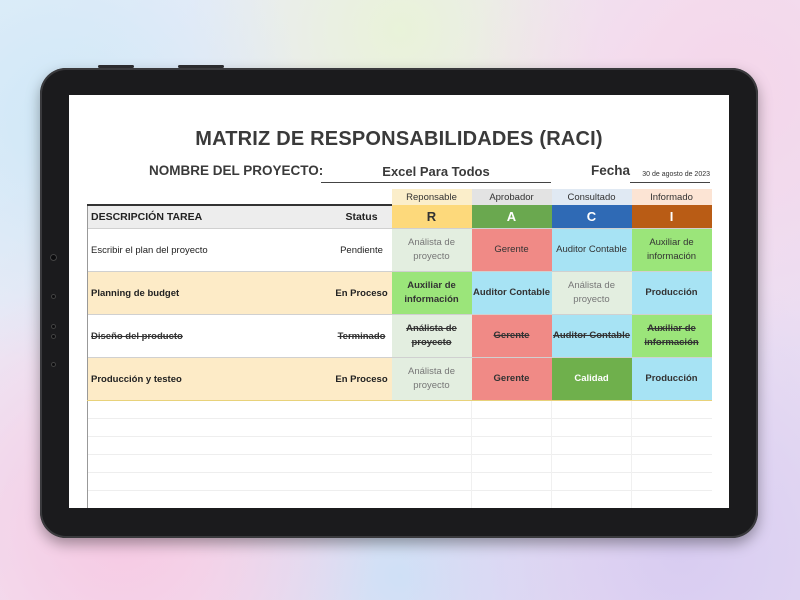 Image resolution: width=800 pixels, height=600 pixels. Describe the element at coordinates (511, 197) in the screenshot. I see `role-name-aprobador: Aprobador` at that location.